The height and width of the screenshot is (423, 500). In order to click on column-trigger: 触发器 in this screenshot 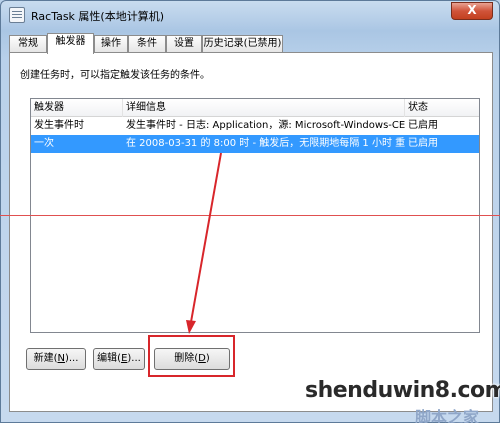, I will do `click(77, 108)`.